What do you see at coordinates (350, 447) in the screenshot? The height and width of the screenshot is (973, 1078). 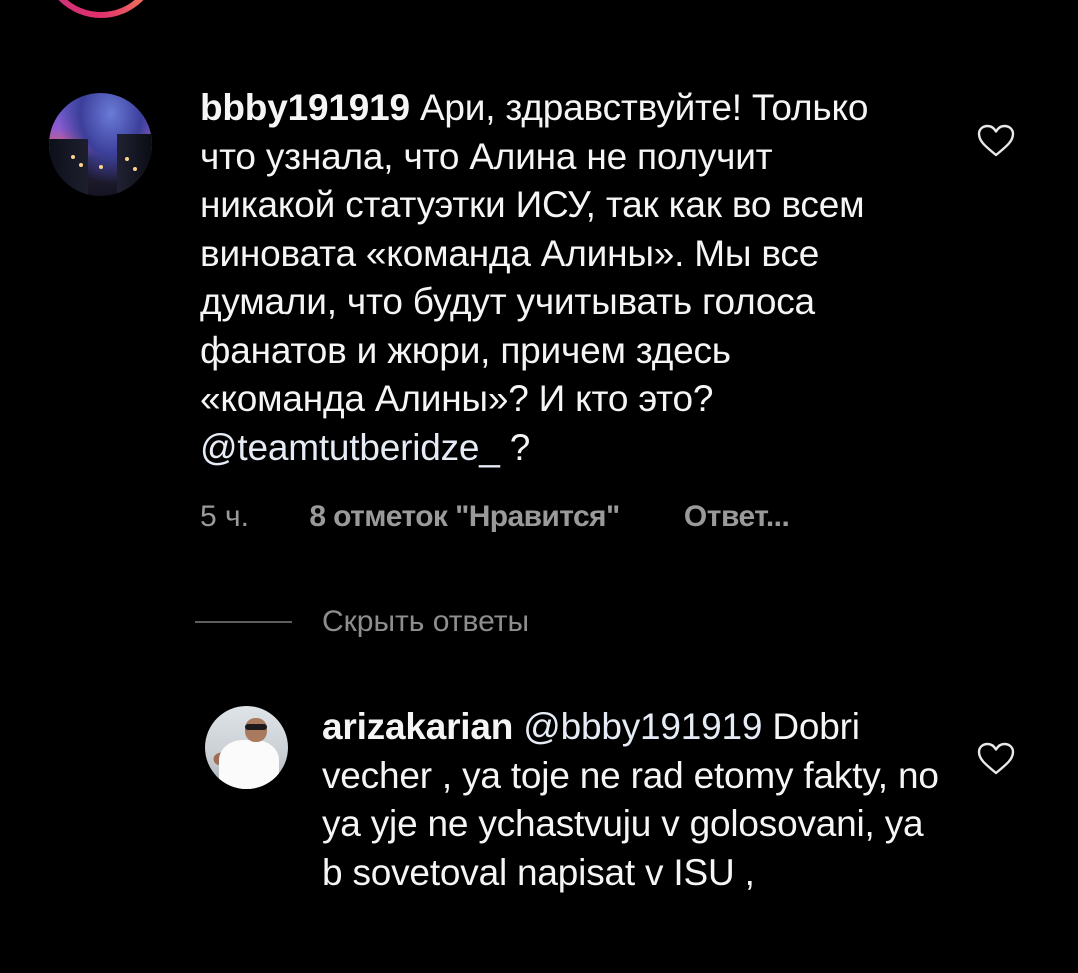 I see `comment-mention: @teamtutberidze_` at bounding box center [350, 447].